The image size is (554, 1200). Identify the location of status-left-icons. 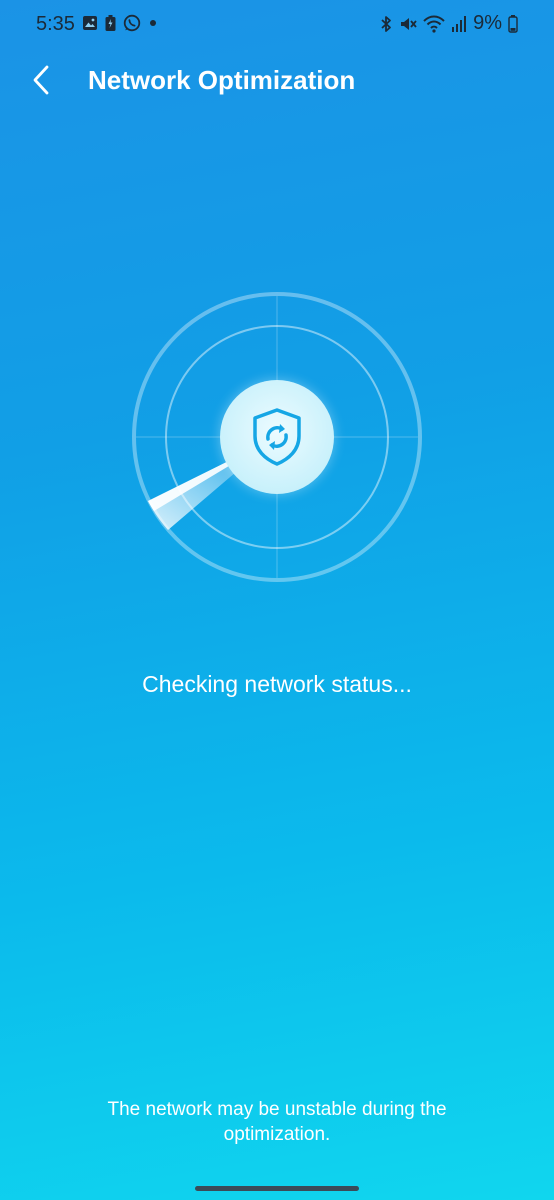
(120, 23).